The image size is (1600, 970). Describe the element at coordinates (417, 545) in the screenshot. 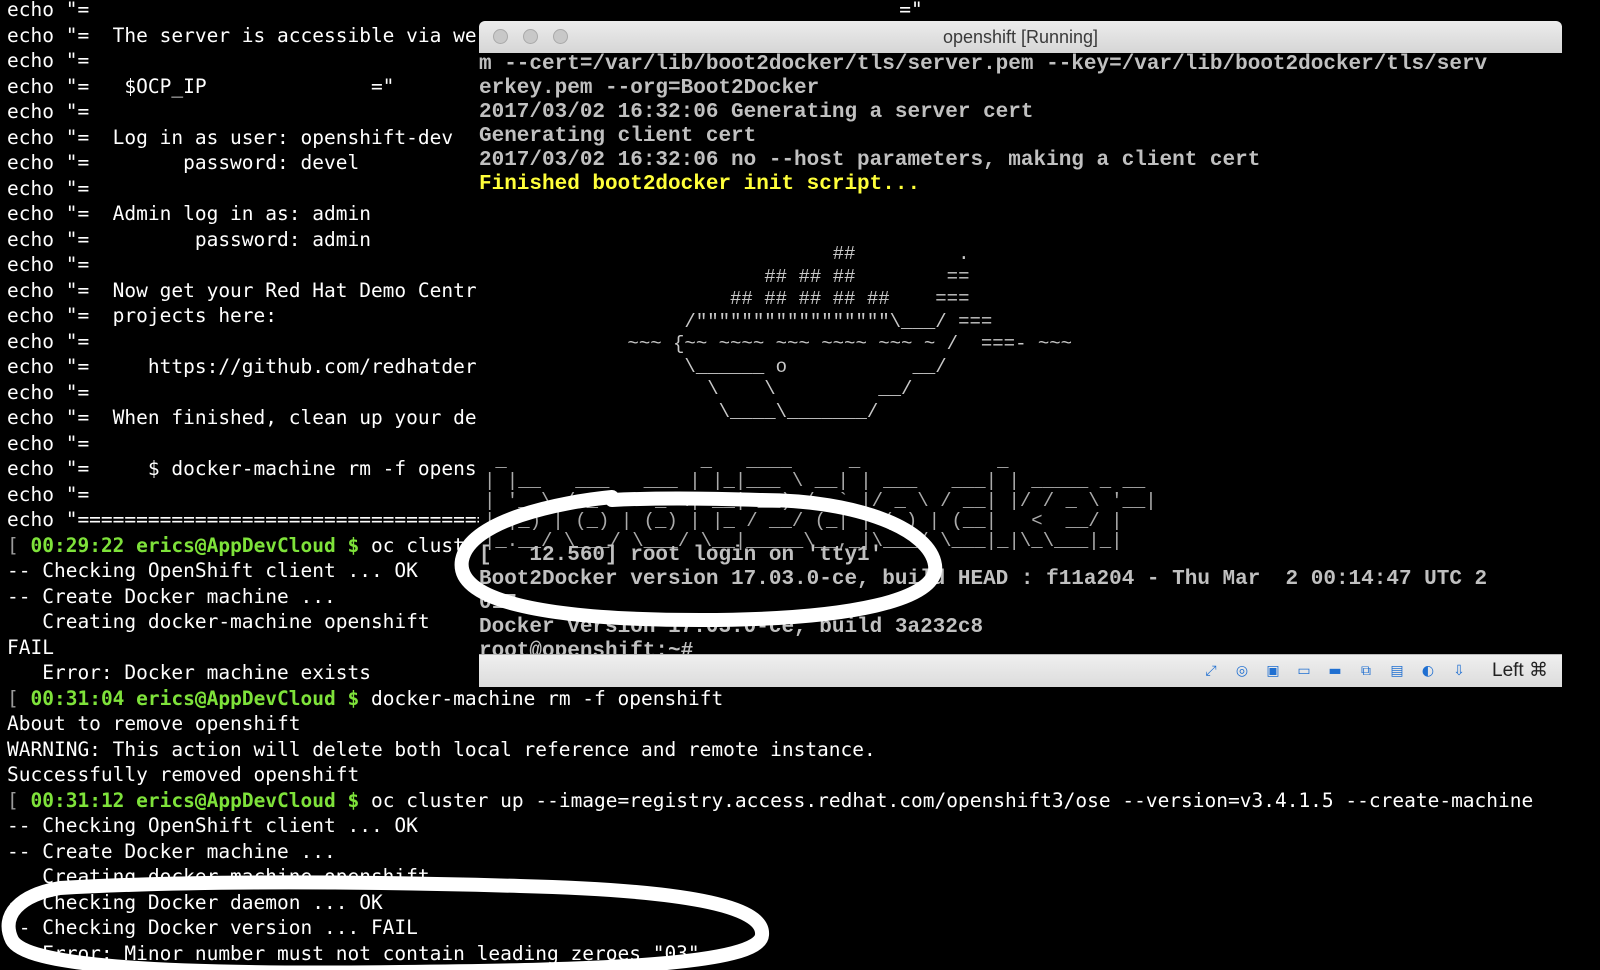

I see `prompt-cmd: oc clust` at that location.